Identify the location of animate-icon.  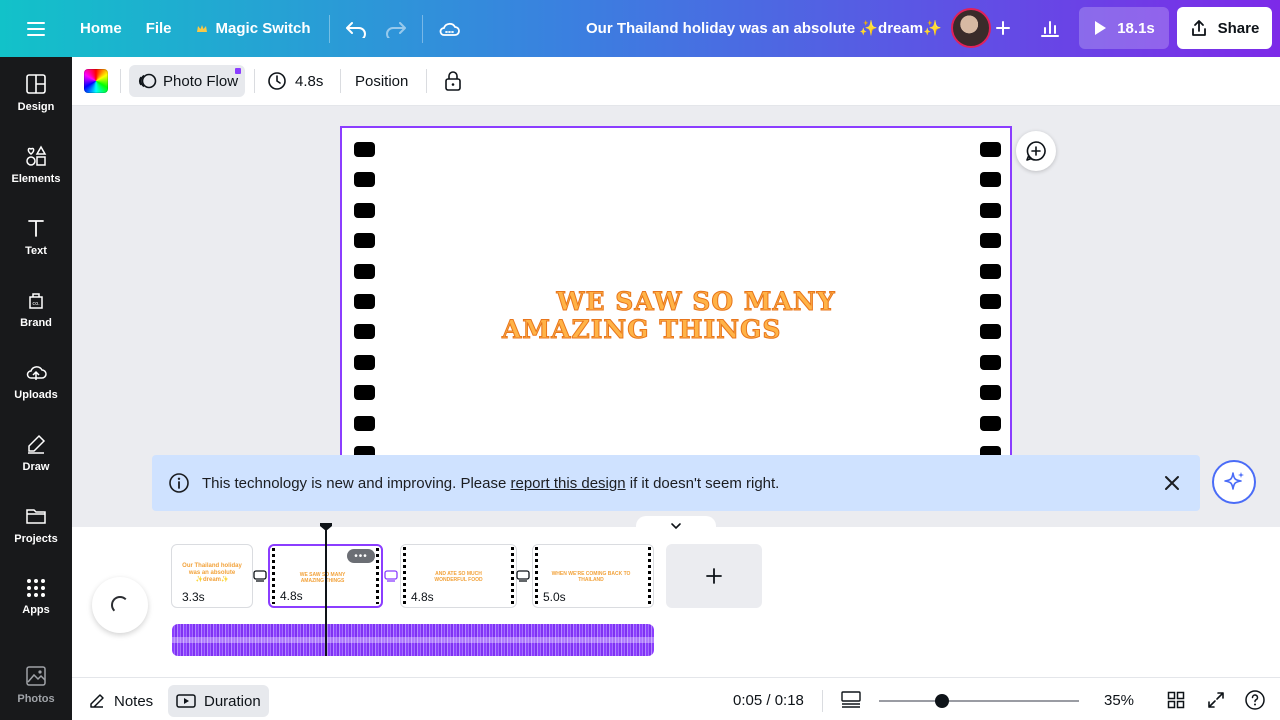
(147, 81).